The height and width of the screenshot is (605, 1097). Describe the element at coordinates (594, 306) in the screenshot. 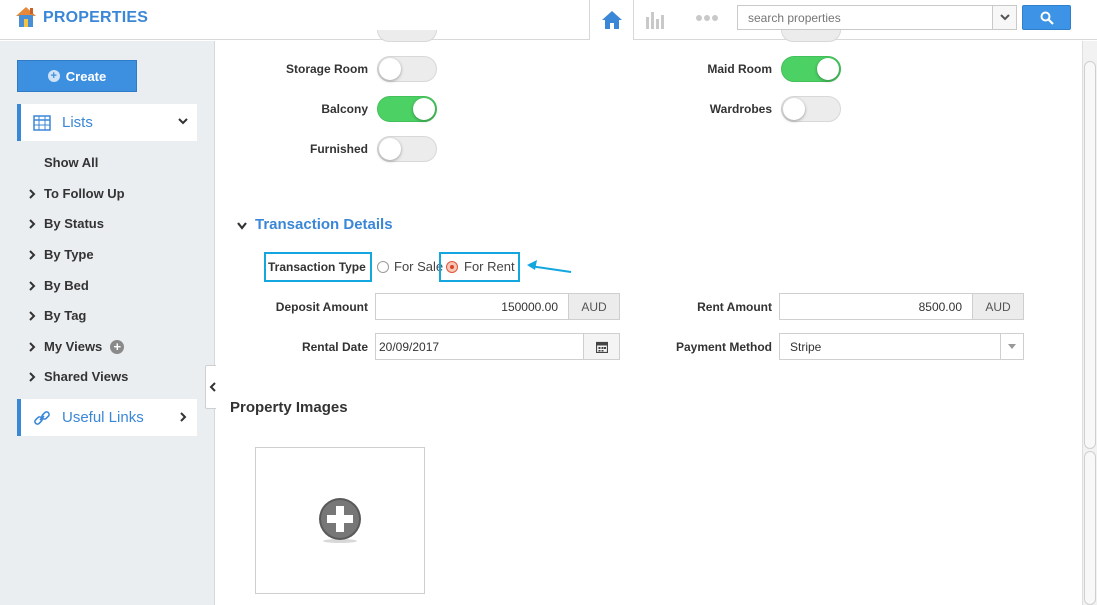

I see `deposit-currency-addon: AUD` at that location.